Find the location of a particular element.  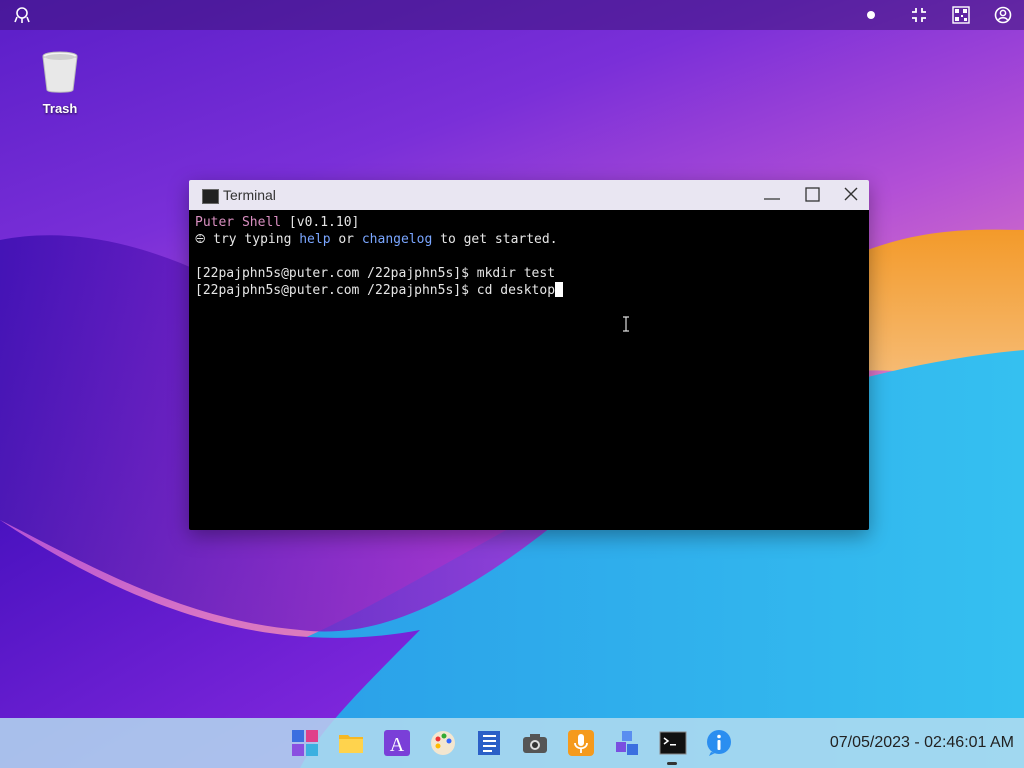

terminal-icon is located at coordinates (210, 196).